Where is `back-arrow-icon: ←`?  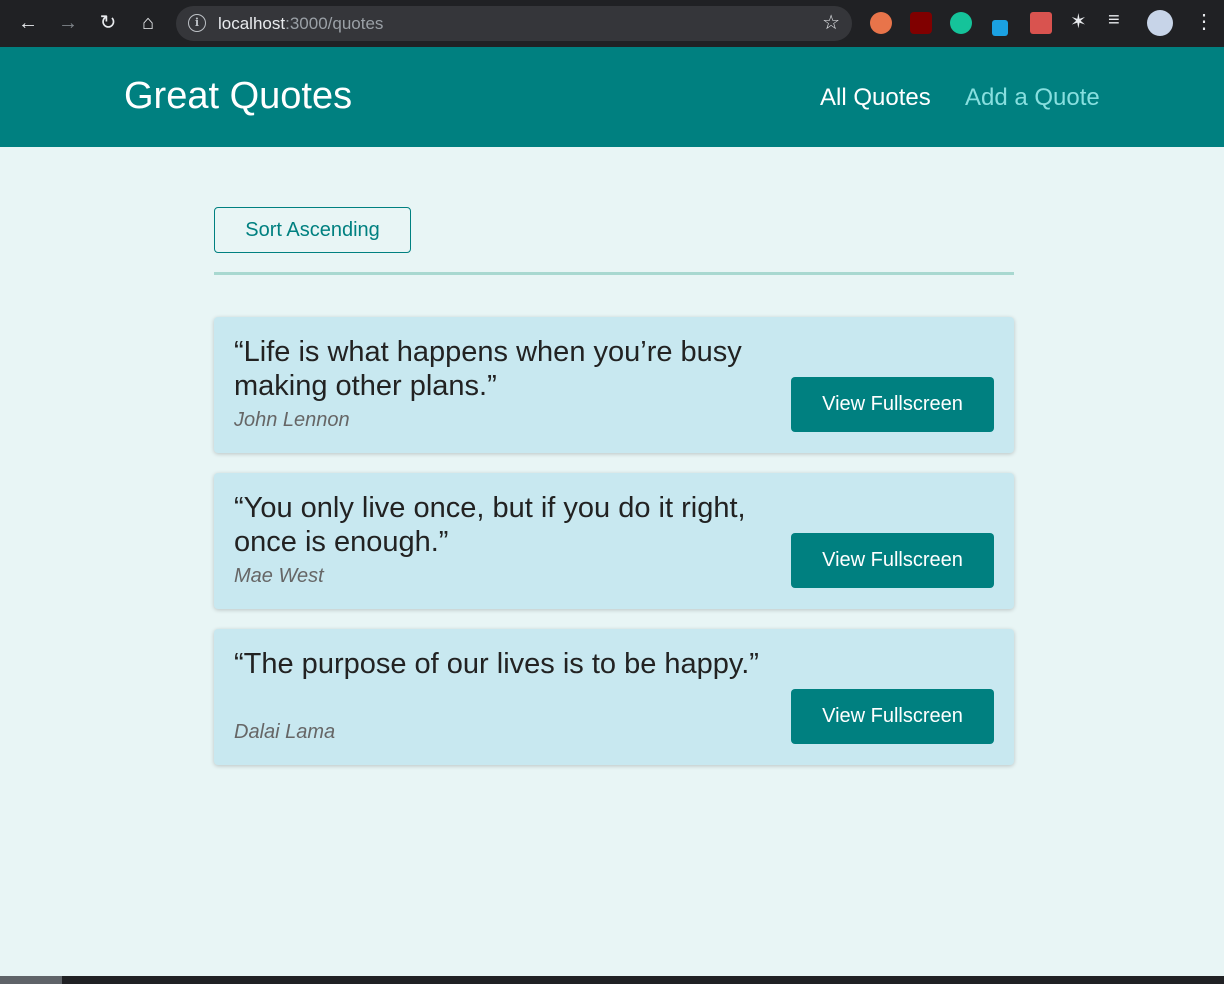
back-arrow-icon: ← is located at coordinates (28, 23).